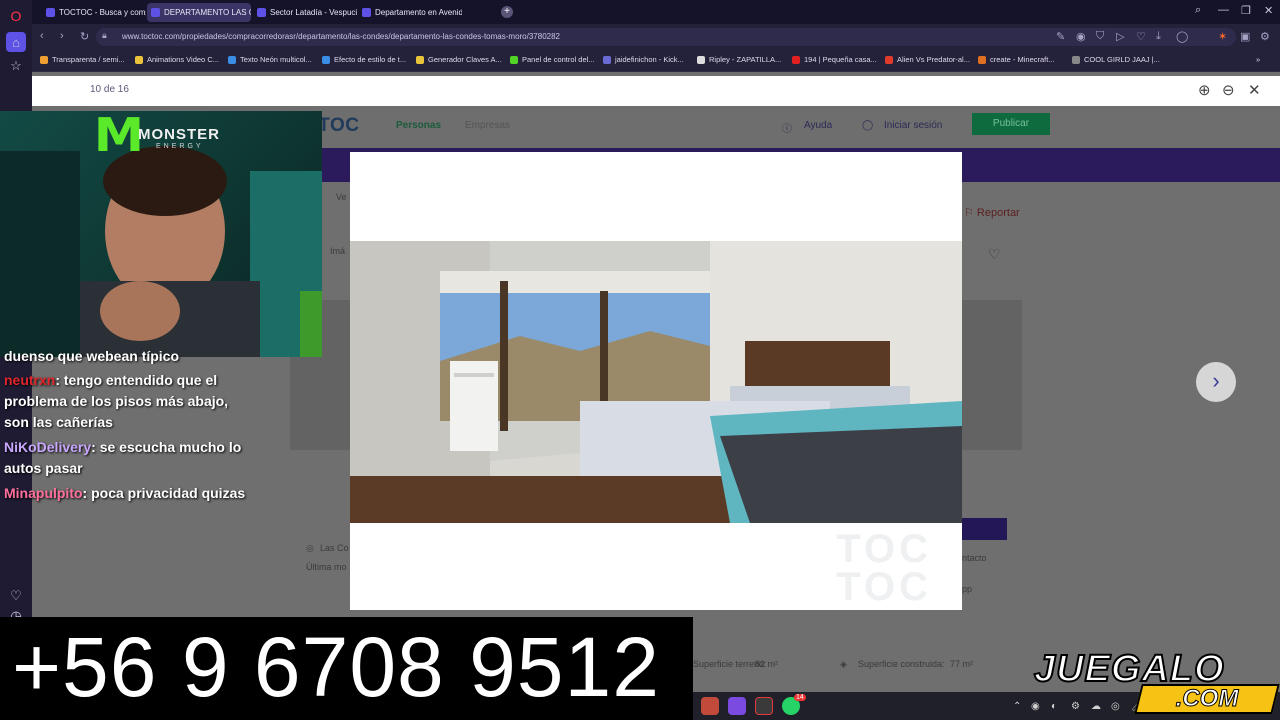  What do you see at coordinates (30, 380) in the screenshot?
I see `chat-username: neutrxn` at bounding box center [30, 380].